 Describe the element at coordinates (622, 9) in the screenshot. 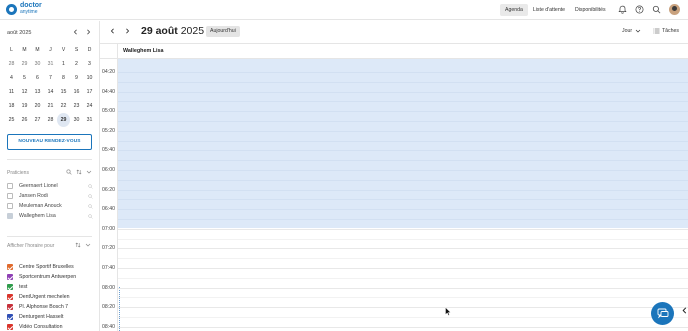

I see `bell-icon` at that location.